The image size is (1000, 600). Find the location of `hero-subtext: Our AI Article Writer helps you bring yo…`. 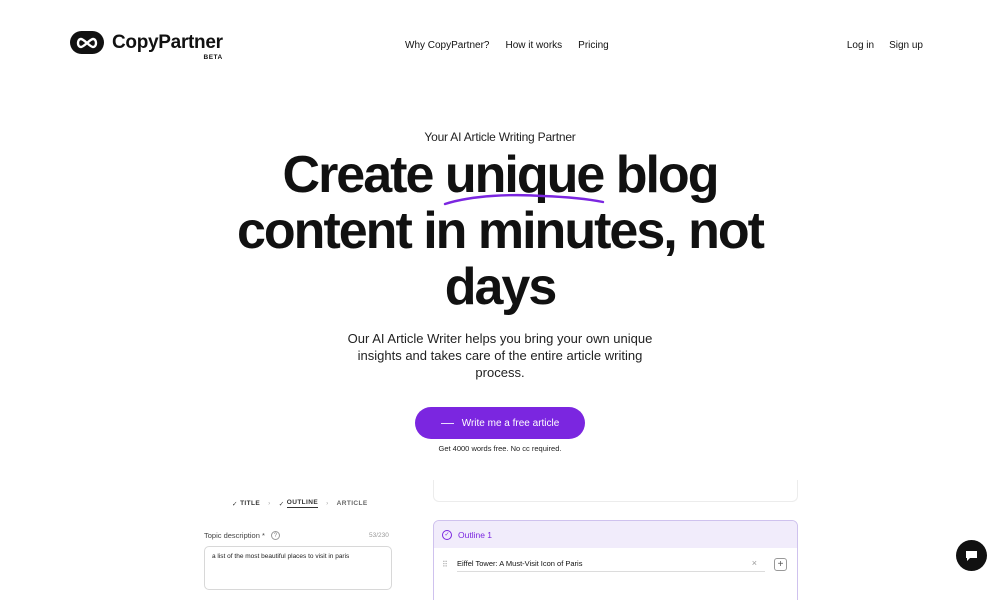

hero-subtext: Our AI Article Writer helps you bring yo… is located at coordinates (500, 355).